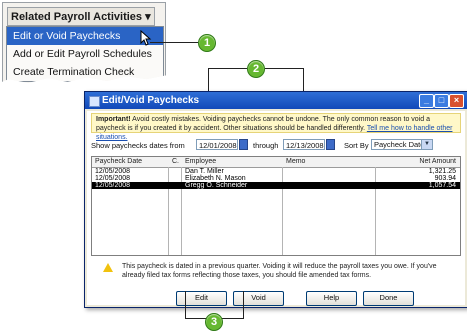 This screenshot has width=467, height=331. I want to click on sort-by-value: Paycheck Date, so click(399, 144).